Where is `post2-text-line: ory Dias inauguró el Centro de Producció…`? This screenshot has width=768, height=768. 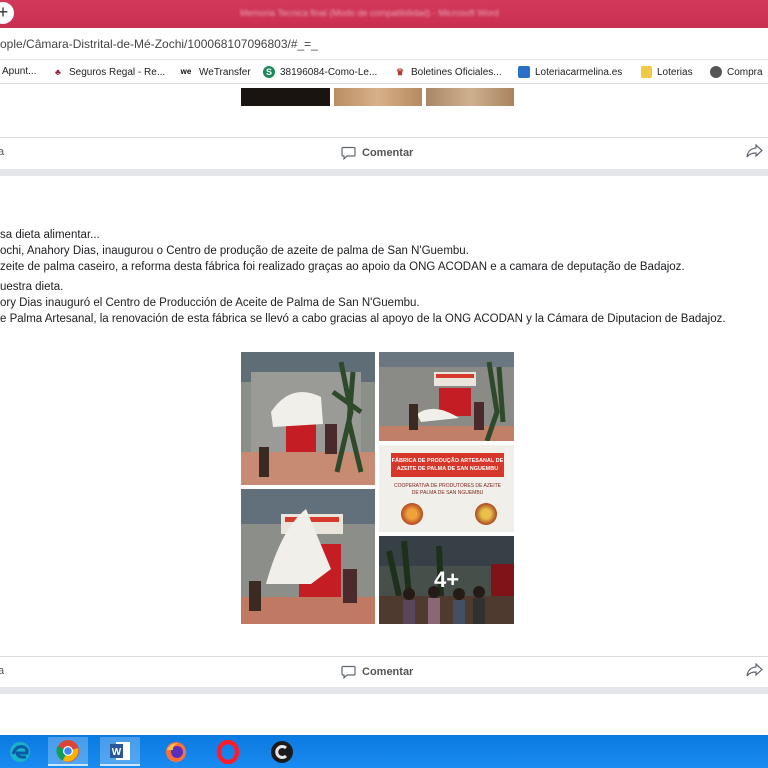
post2-text-line: ory Dias inauguró el Centro de Producció… is located at coordinates (210, 303).